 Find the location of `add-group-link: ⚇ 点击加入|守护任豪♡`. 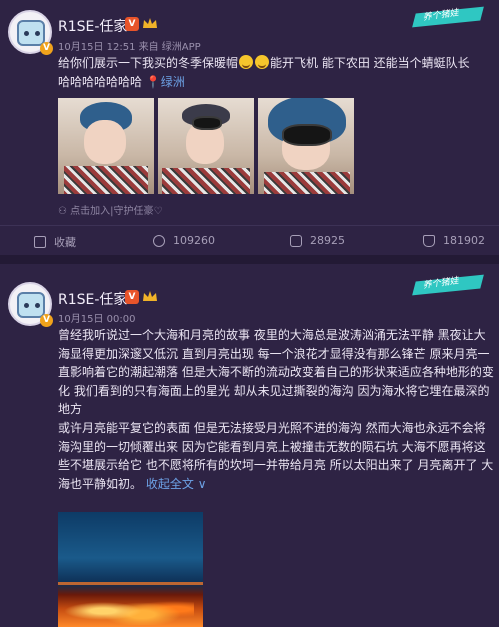

add-group-link: ⚇ 点击加入|守护任豪♡ is located at coordinates (110, 209).